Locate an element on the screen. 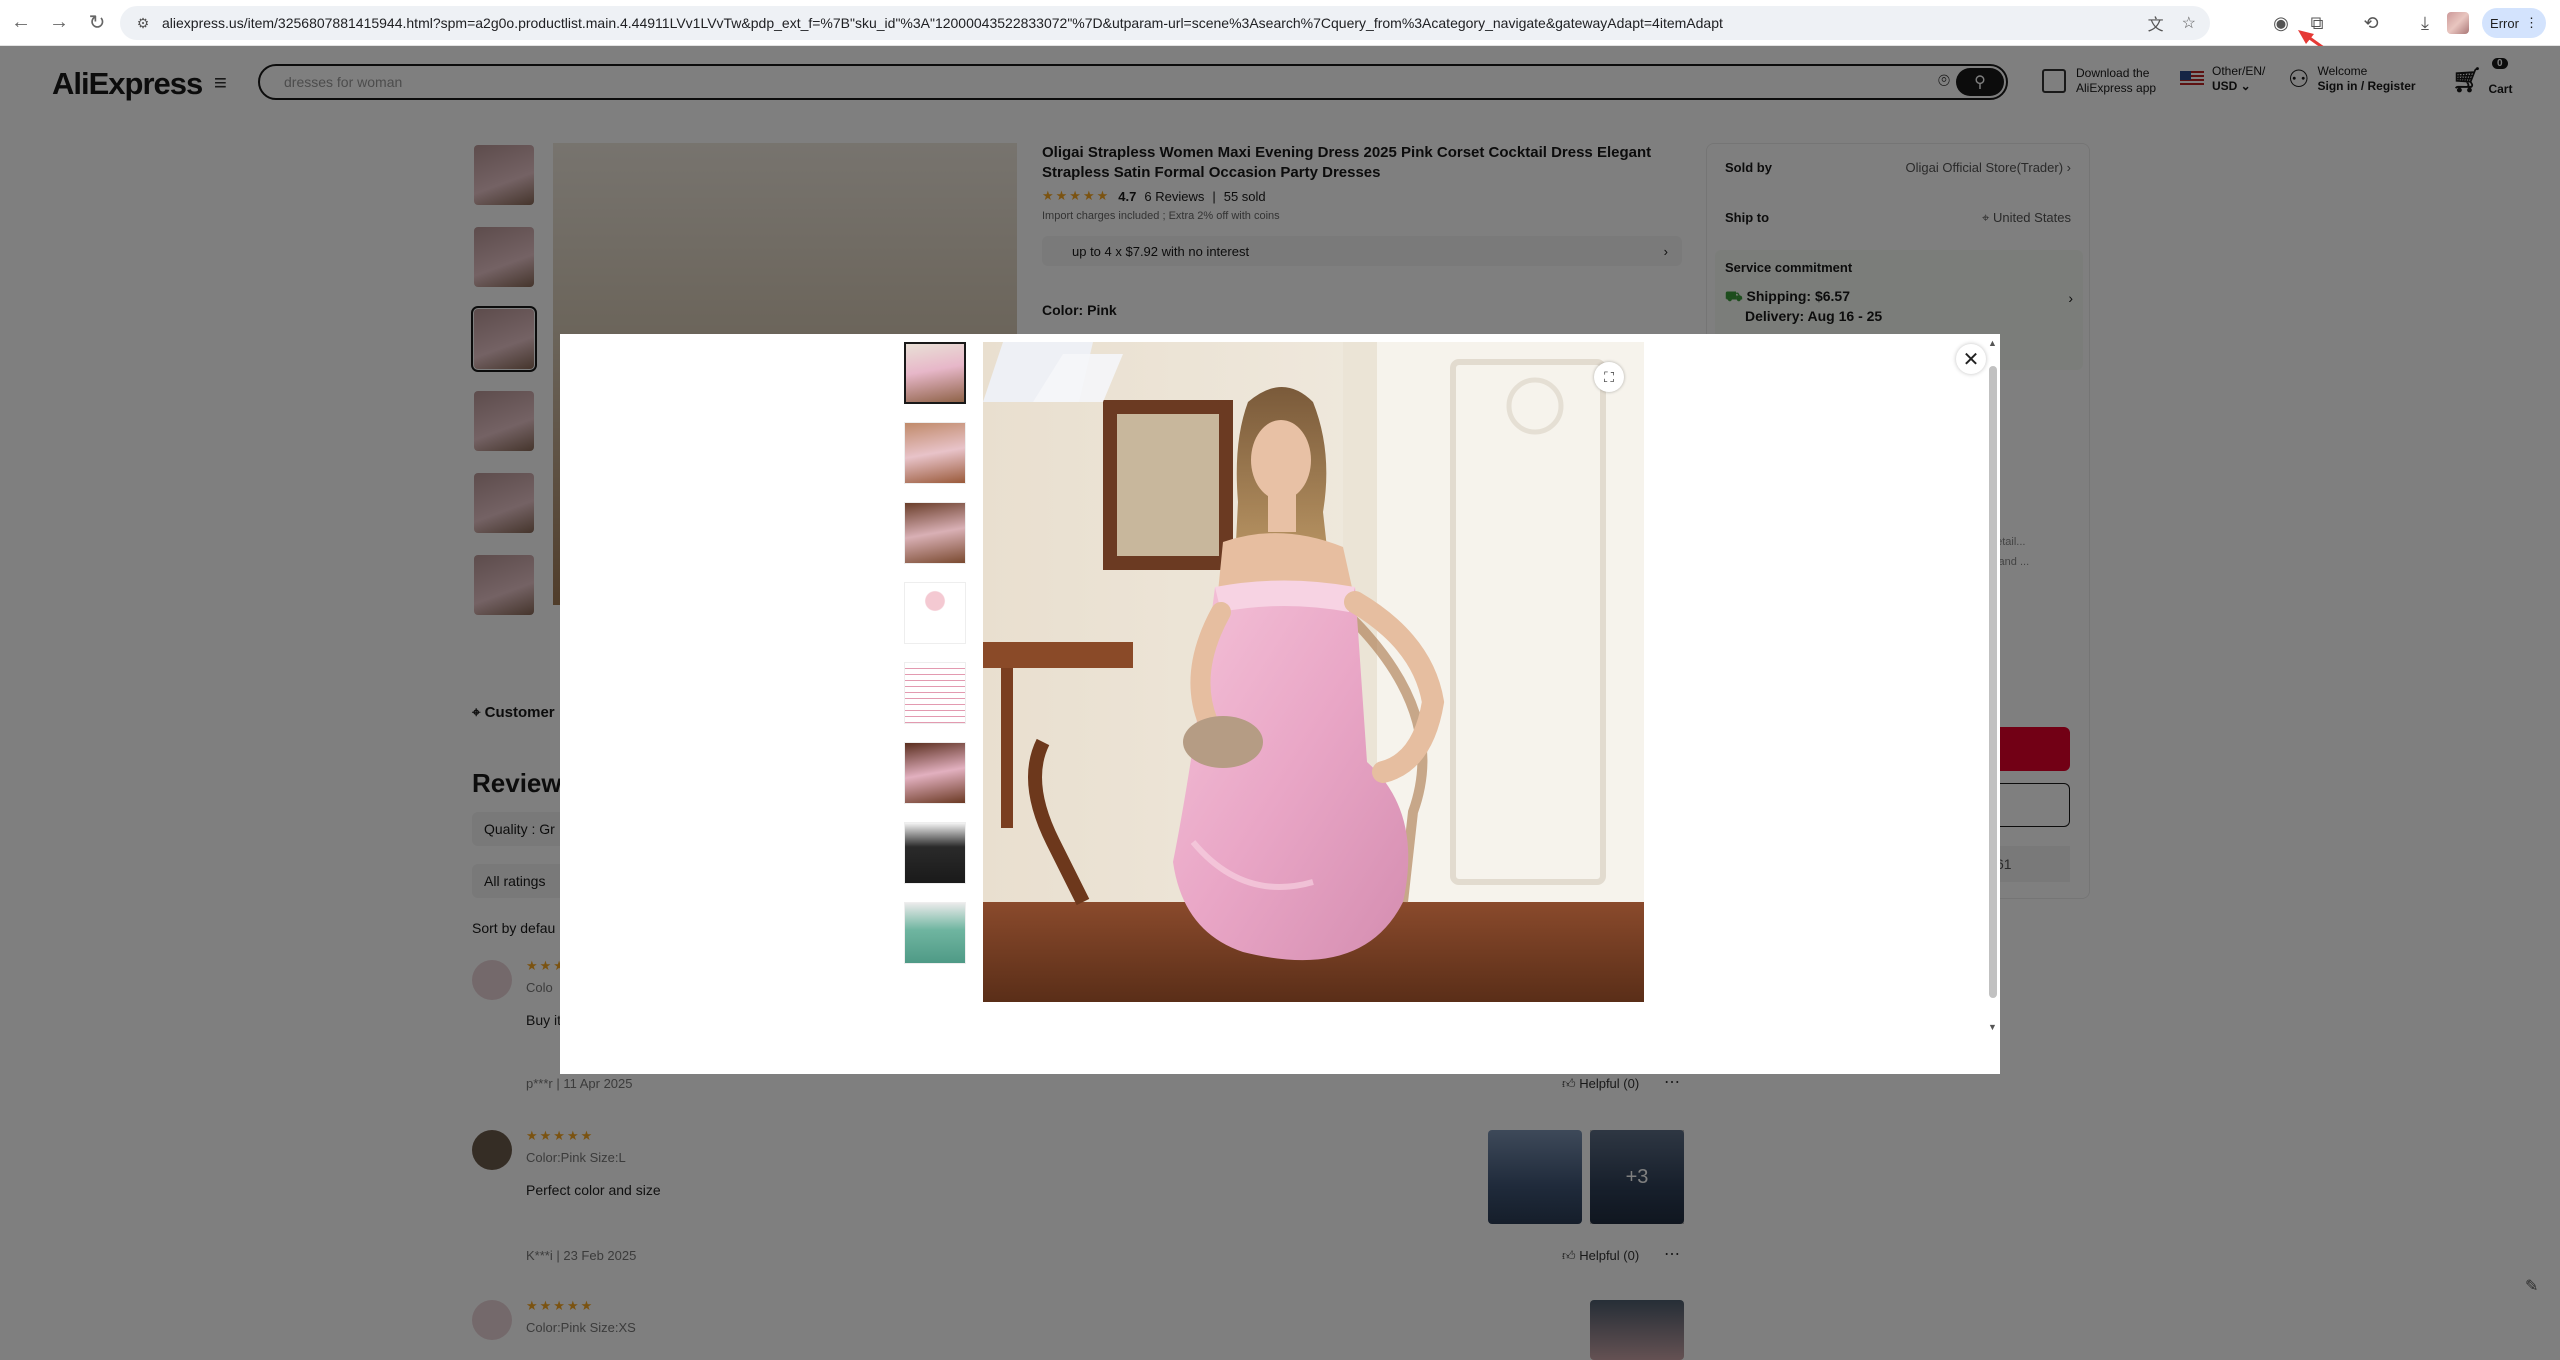 The width and height of the screenshot is (2560, 1360). modal-scrollbar: ▲ ▼ is located at coordinates (1993, 688).